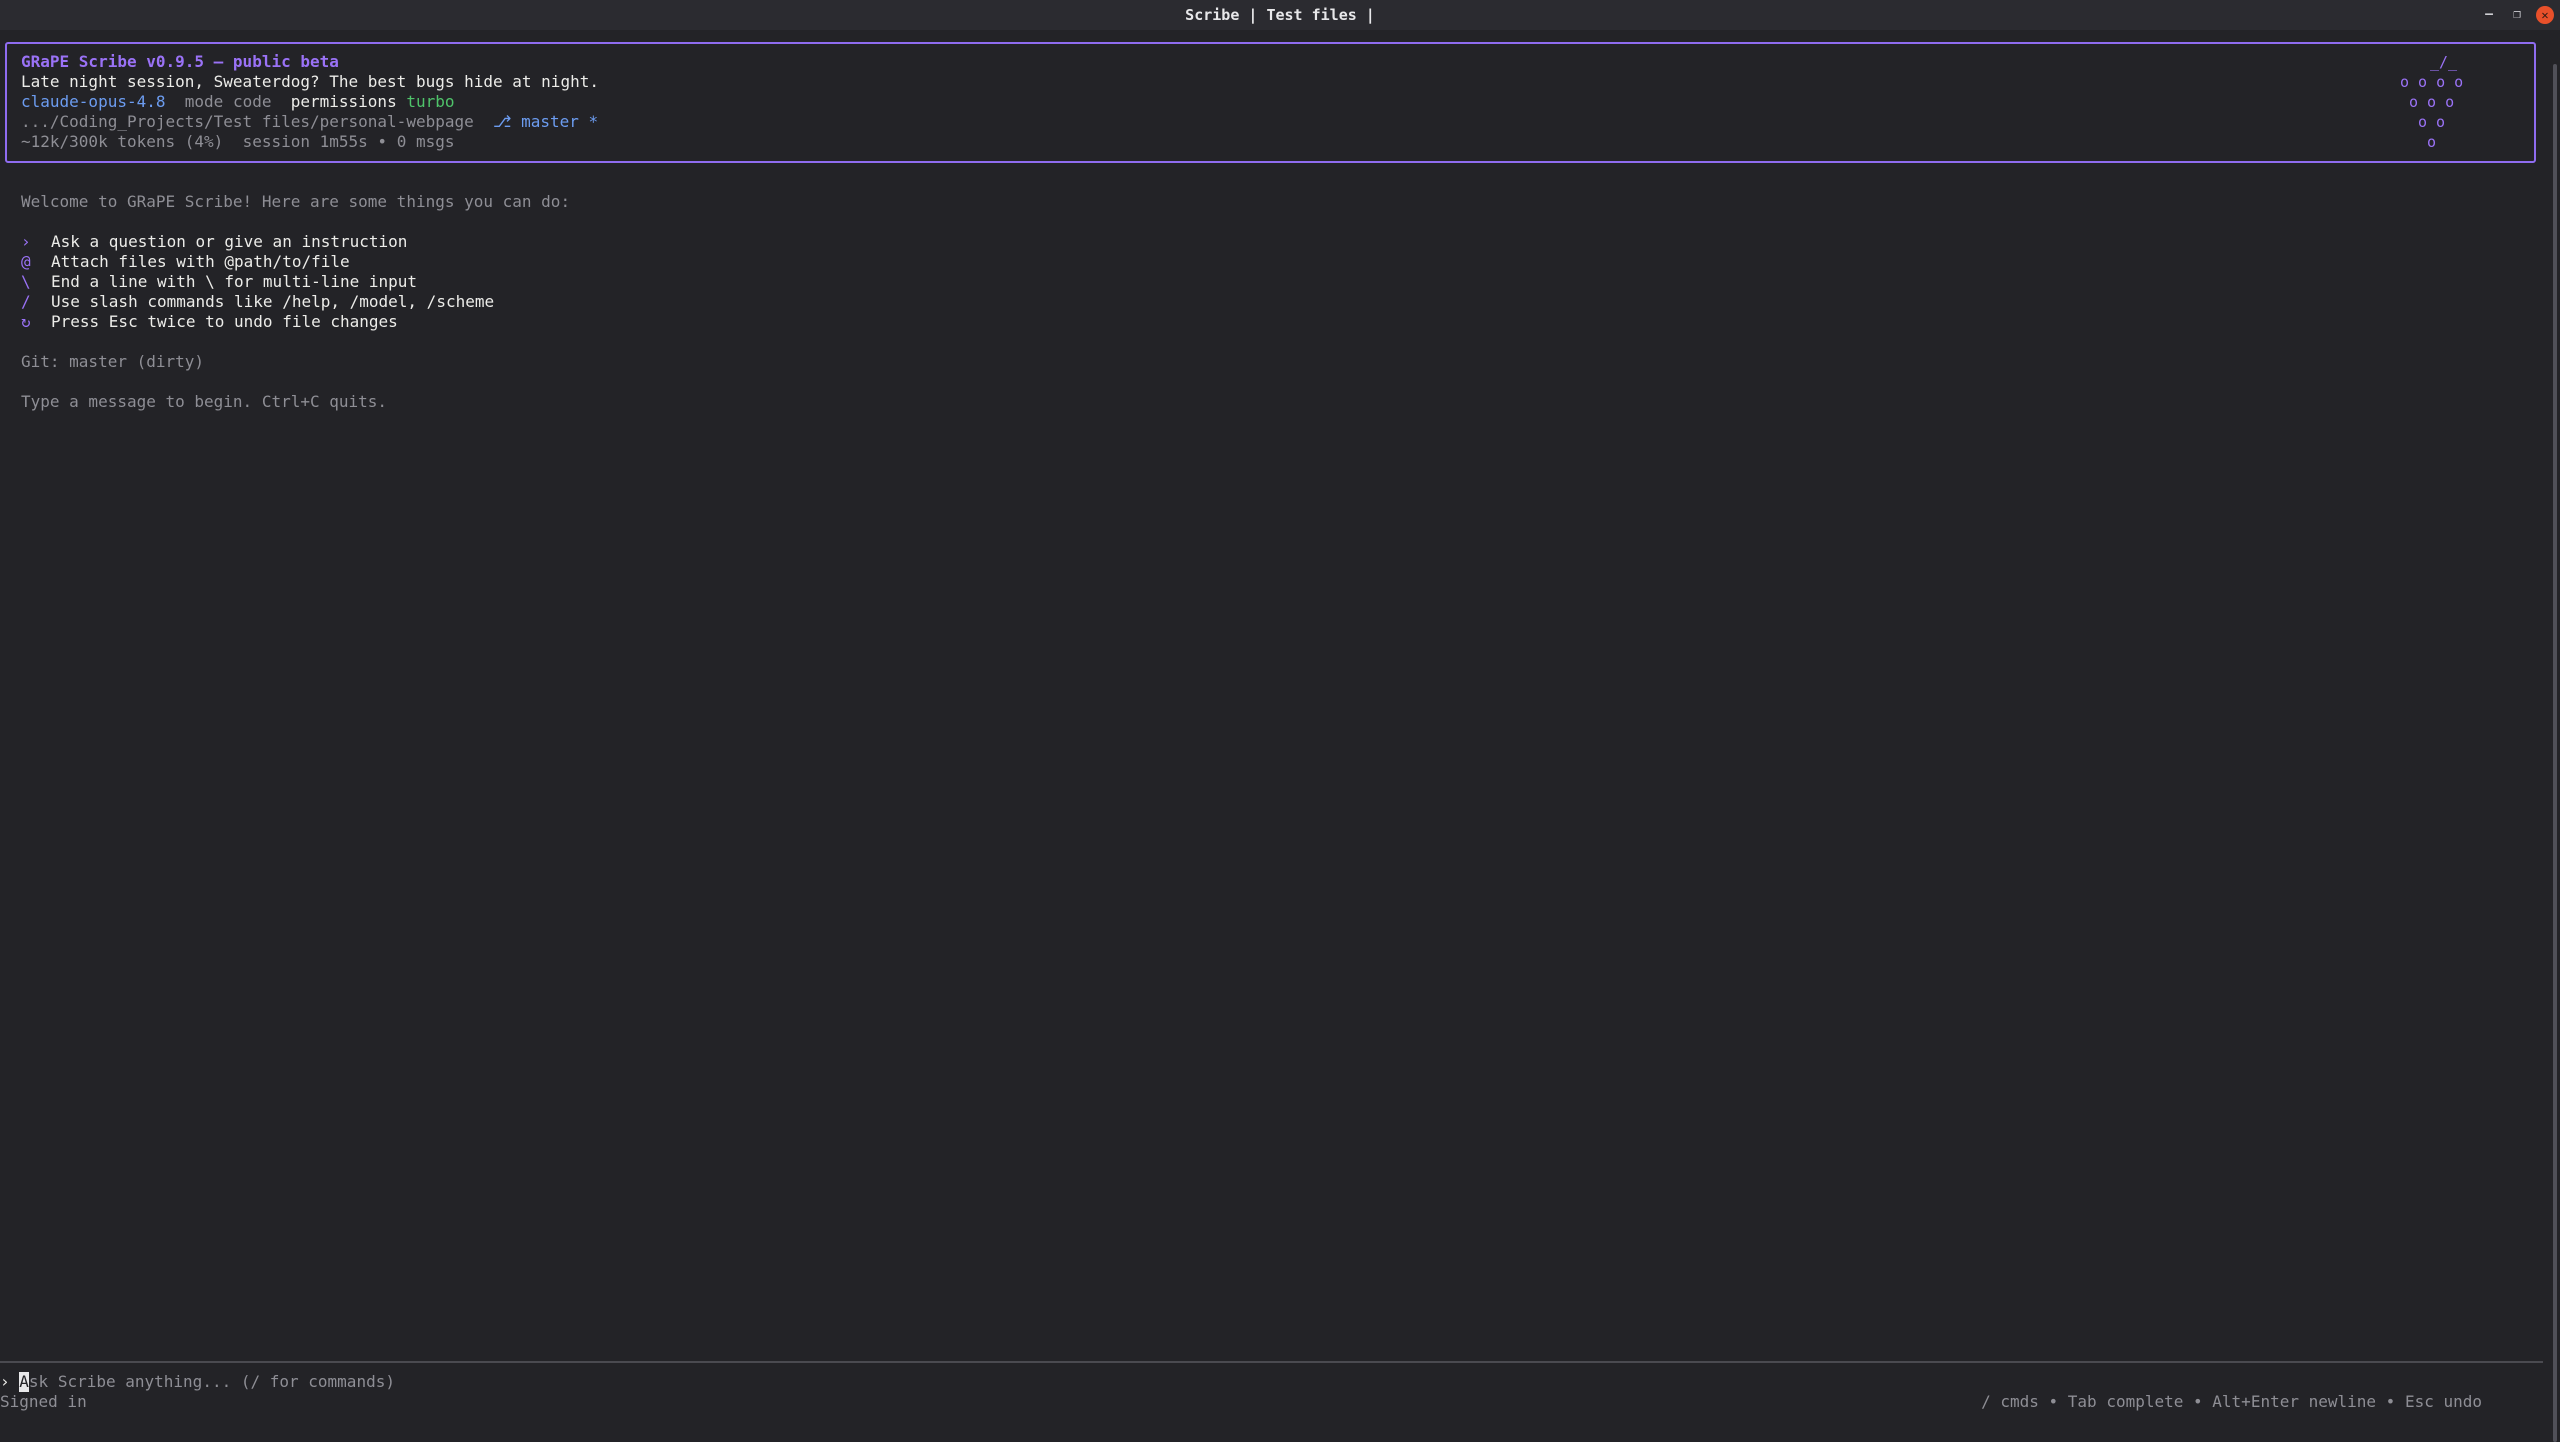  What do you see at coordinates (550, 121) in the screenshot?
I see `branch-name: master` at bounding box center [550, 121].